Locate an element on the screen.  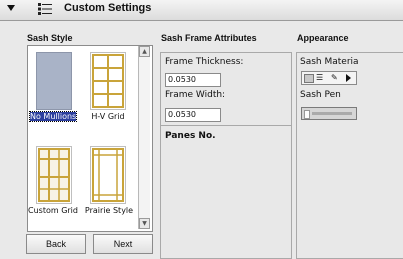
gallery-scrollbar: ▲ ▼ is located at coordinates (144, 137).